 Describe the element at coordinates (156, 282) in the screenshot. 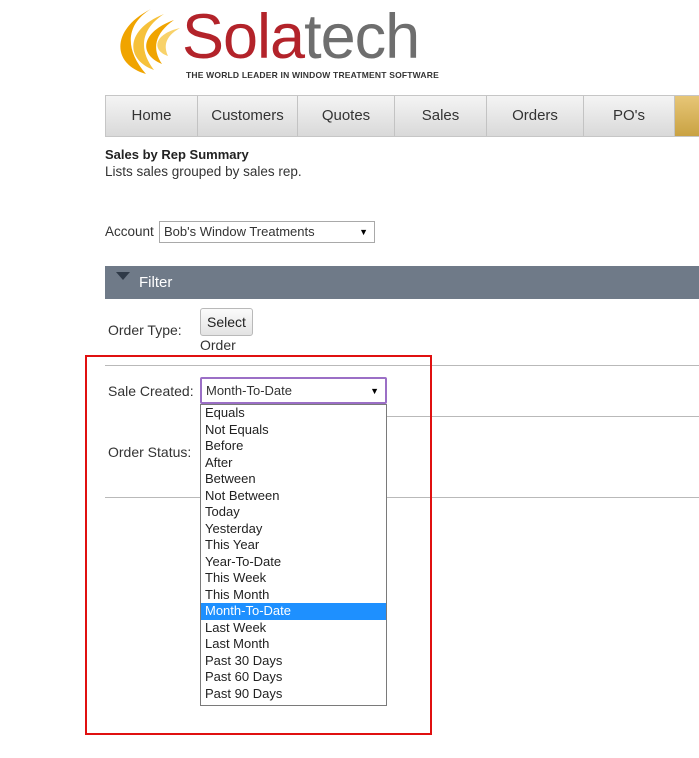

I see `filter-label: Filter` at that location.